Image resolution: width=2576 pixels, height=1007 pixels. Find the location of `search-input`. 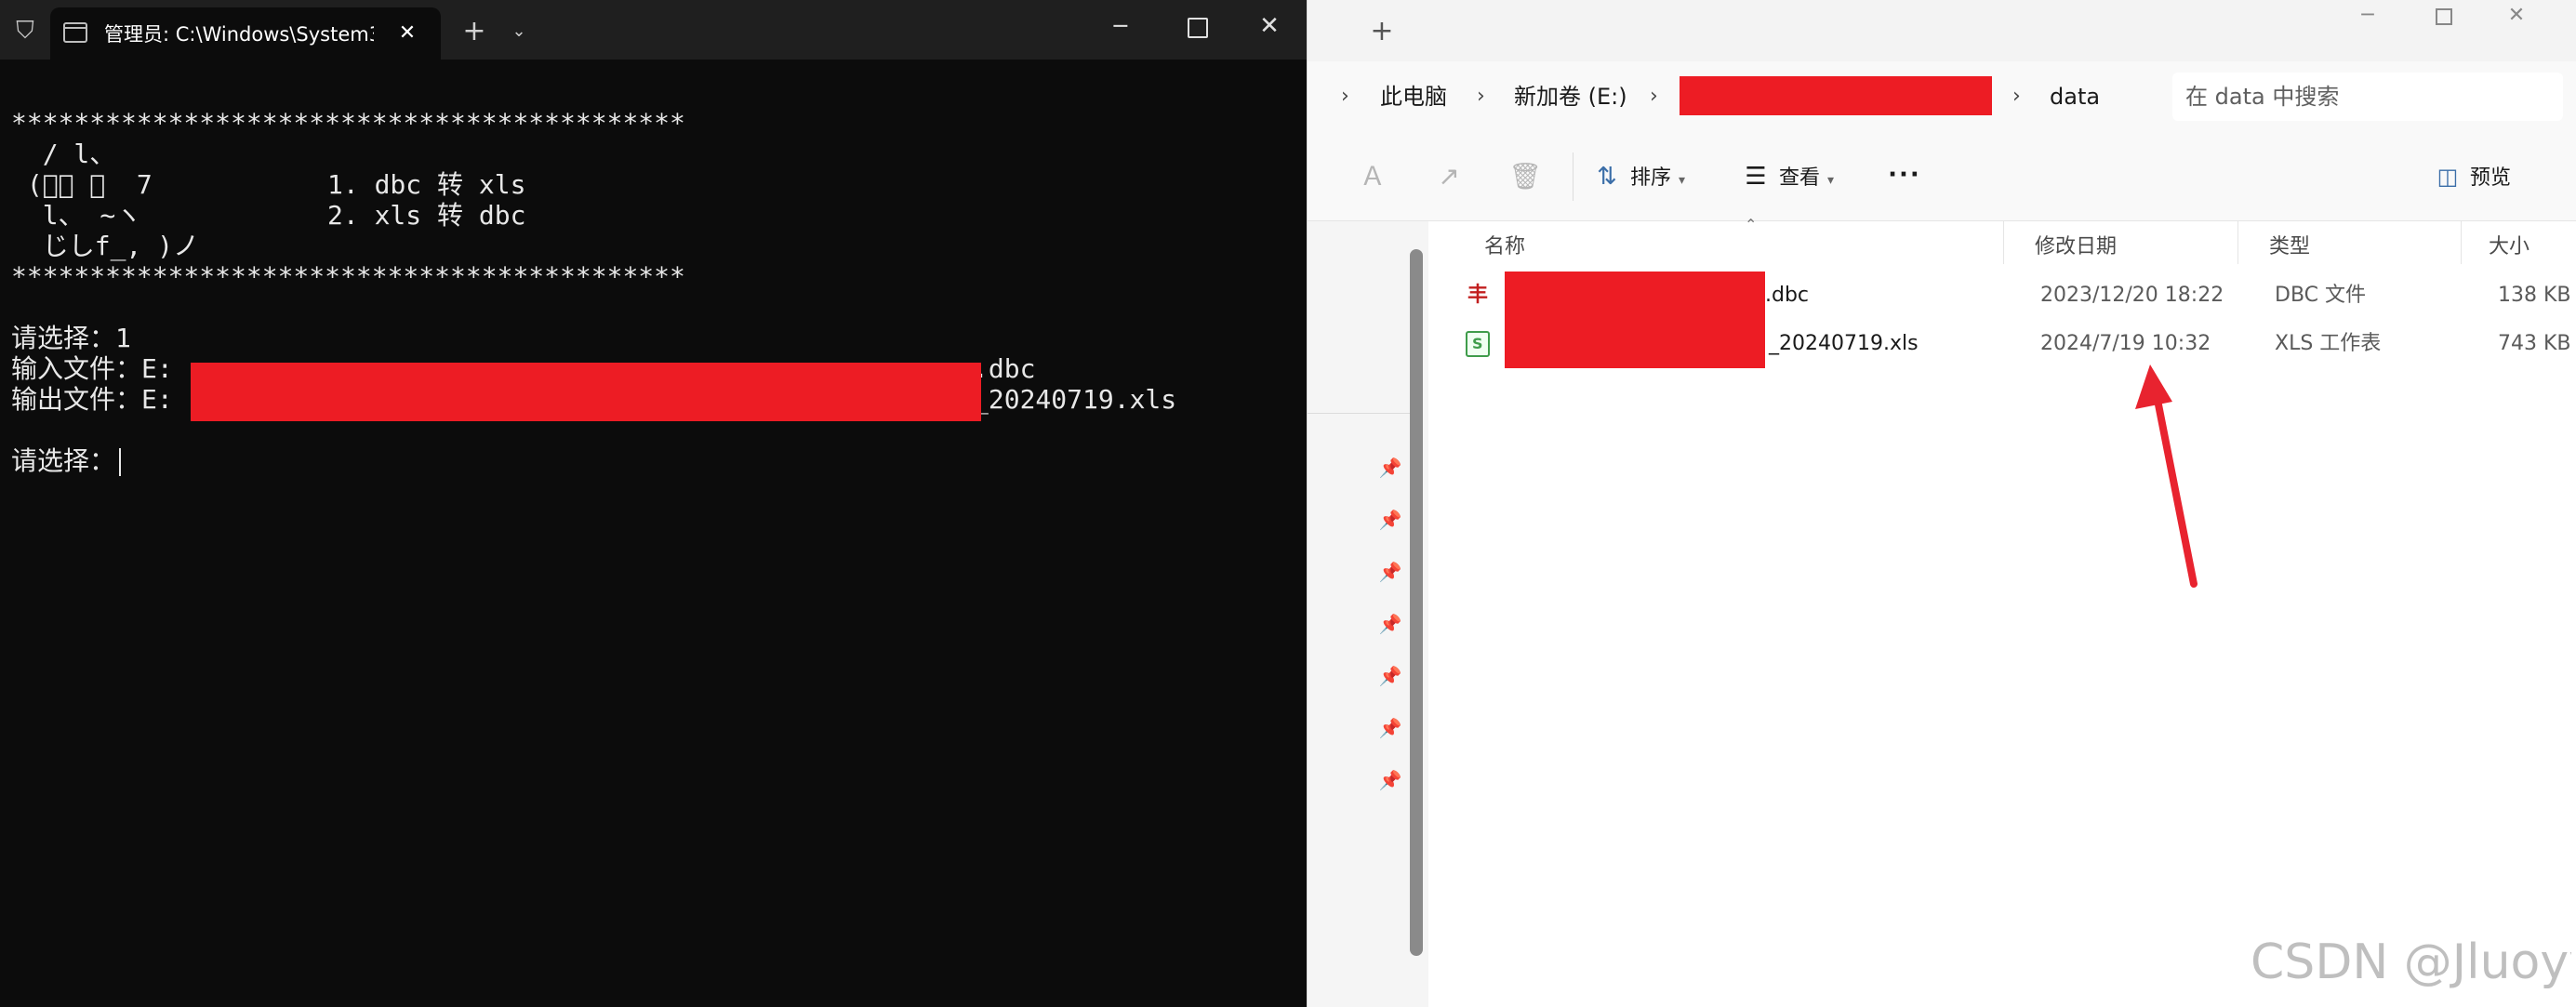

search-input is located at coordinates (2362, 96).